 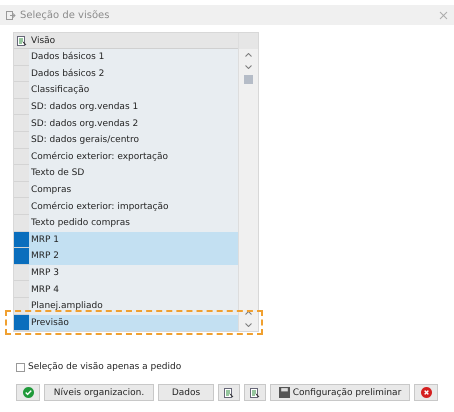 I want to click on checkbox, so click(x=20, y=367).